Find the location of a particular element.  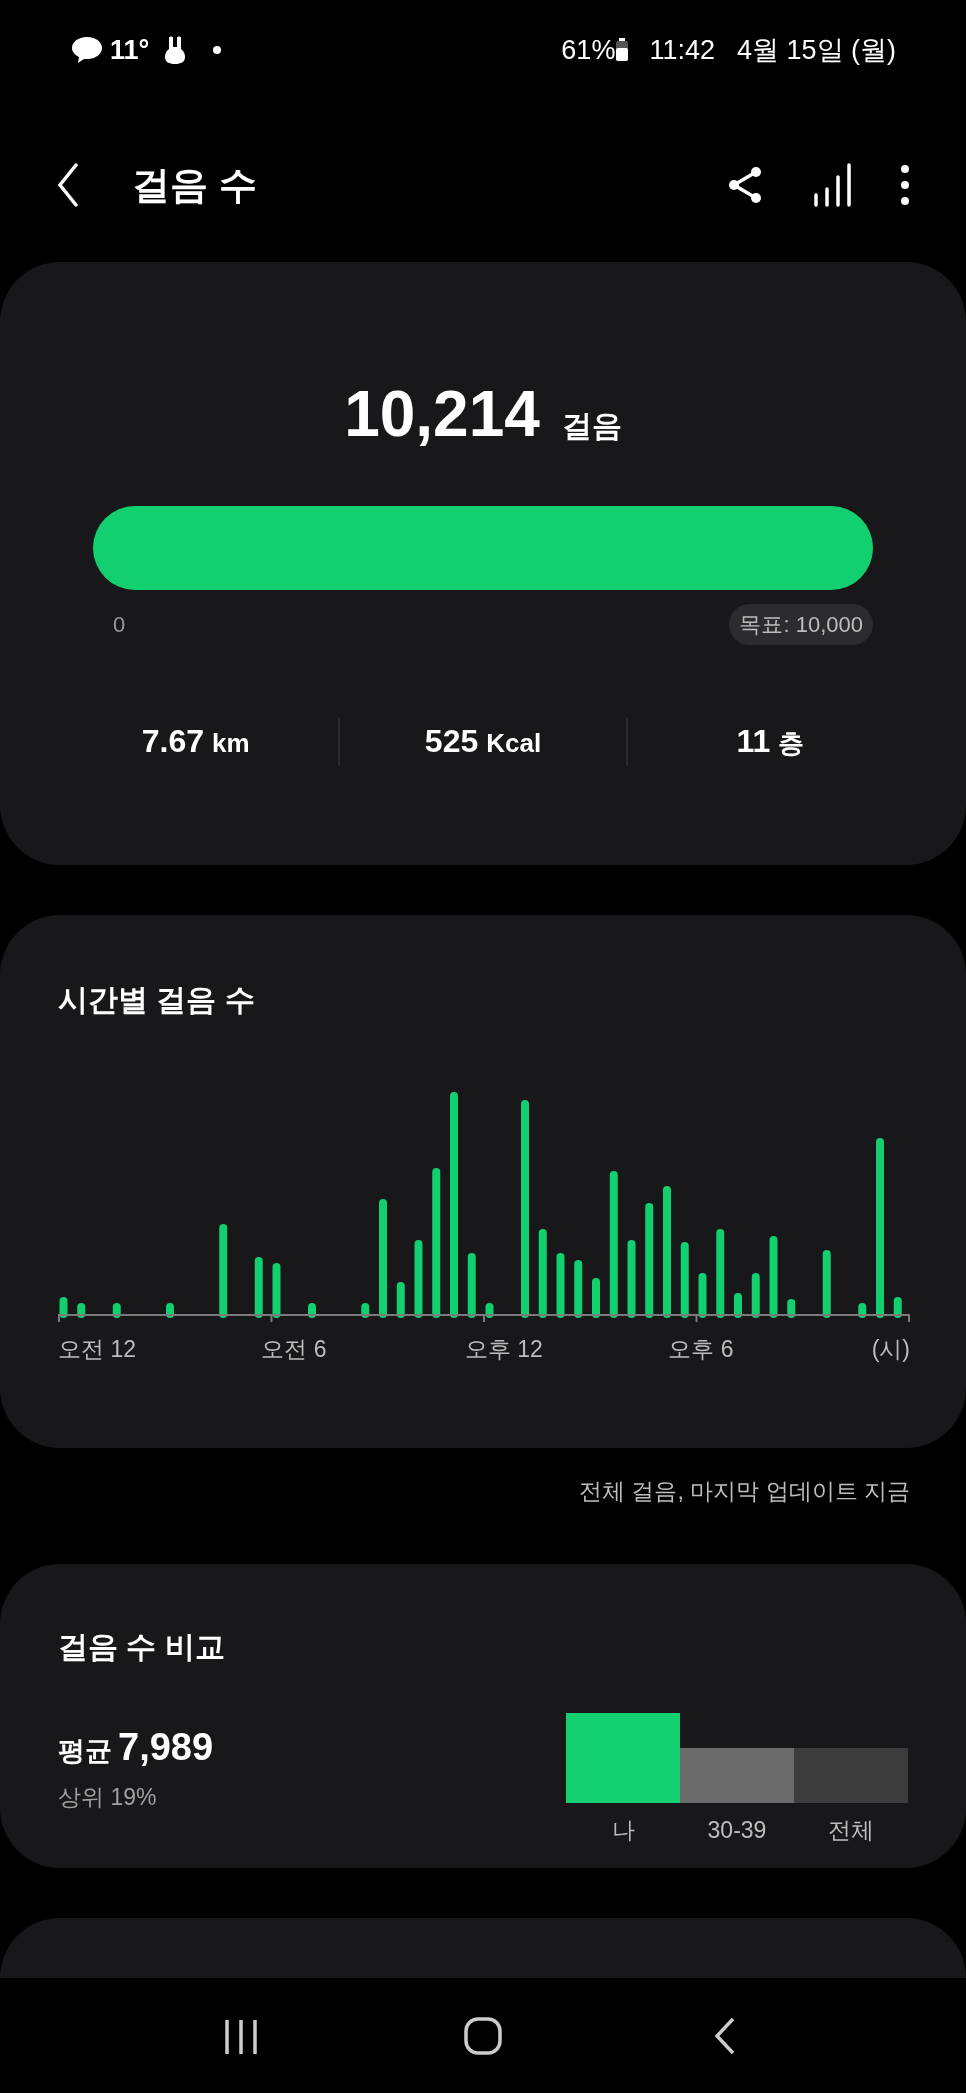

stats-icon is located at coordinates (832, 185).